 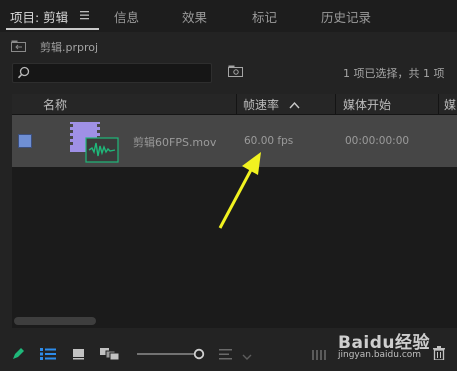 I want to click on column-header-name: 名称, so click(x=55, y=104).